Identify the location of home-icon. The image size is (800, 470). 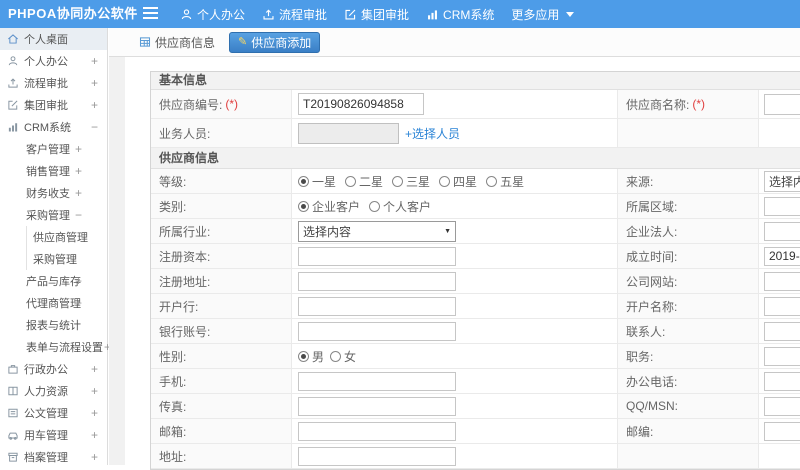
(13, 39).